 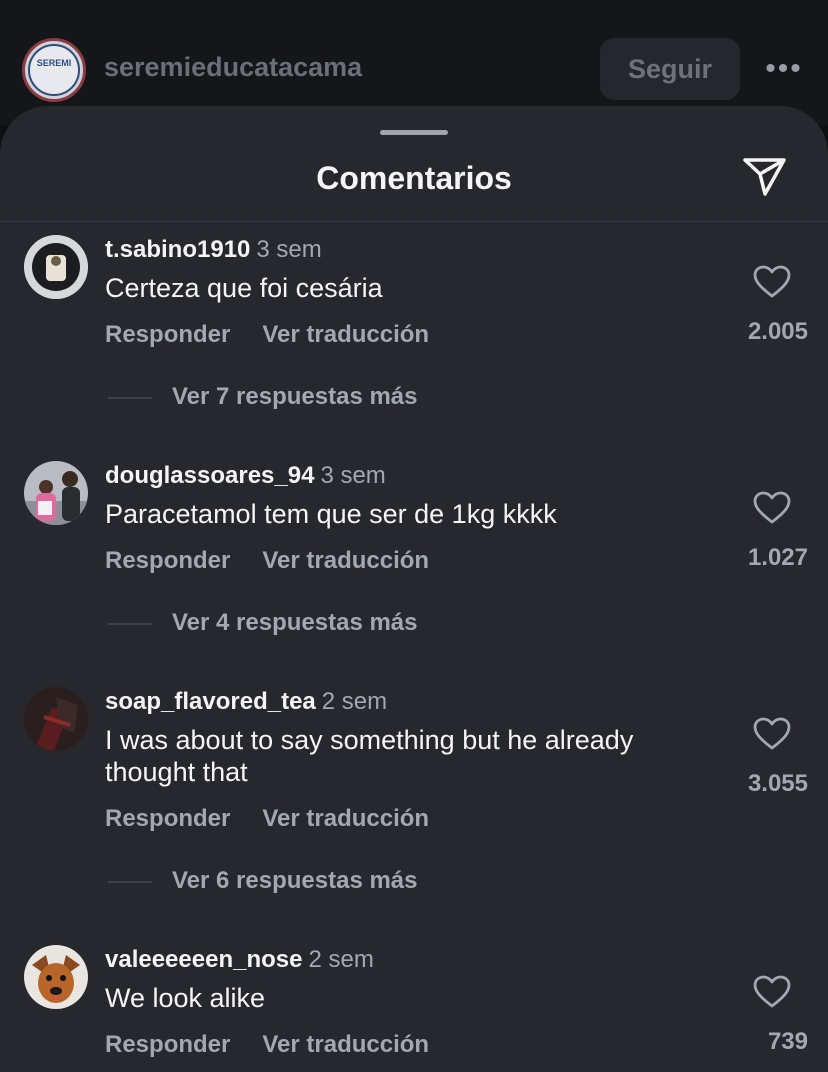 What do you see at coordinates (185, 998) in the screenshot?
I see `comment-text: We look alike` at bounding box center [185, 998].